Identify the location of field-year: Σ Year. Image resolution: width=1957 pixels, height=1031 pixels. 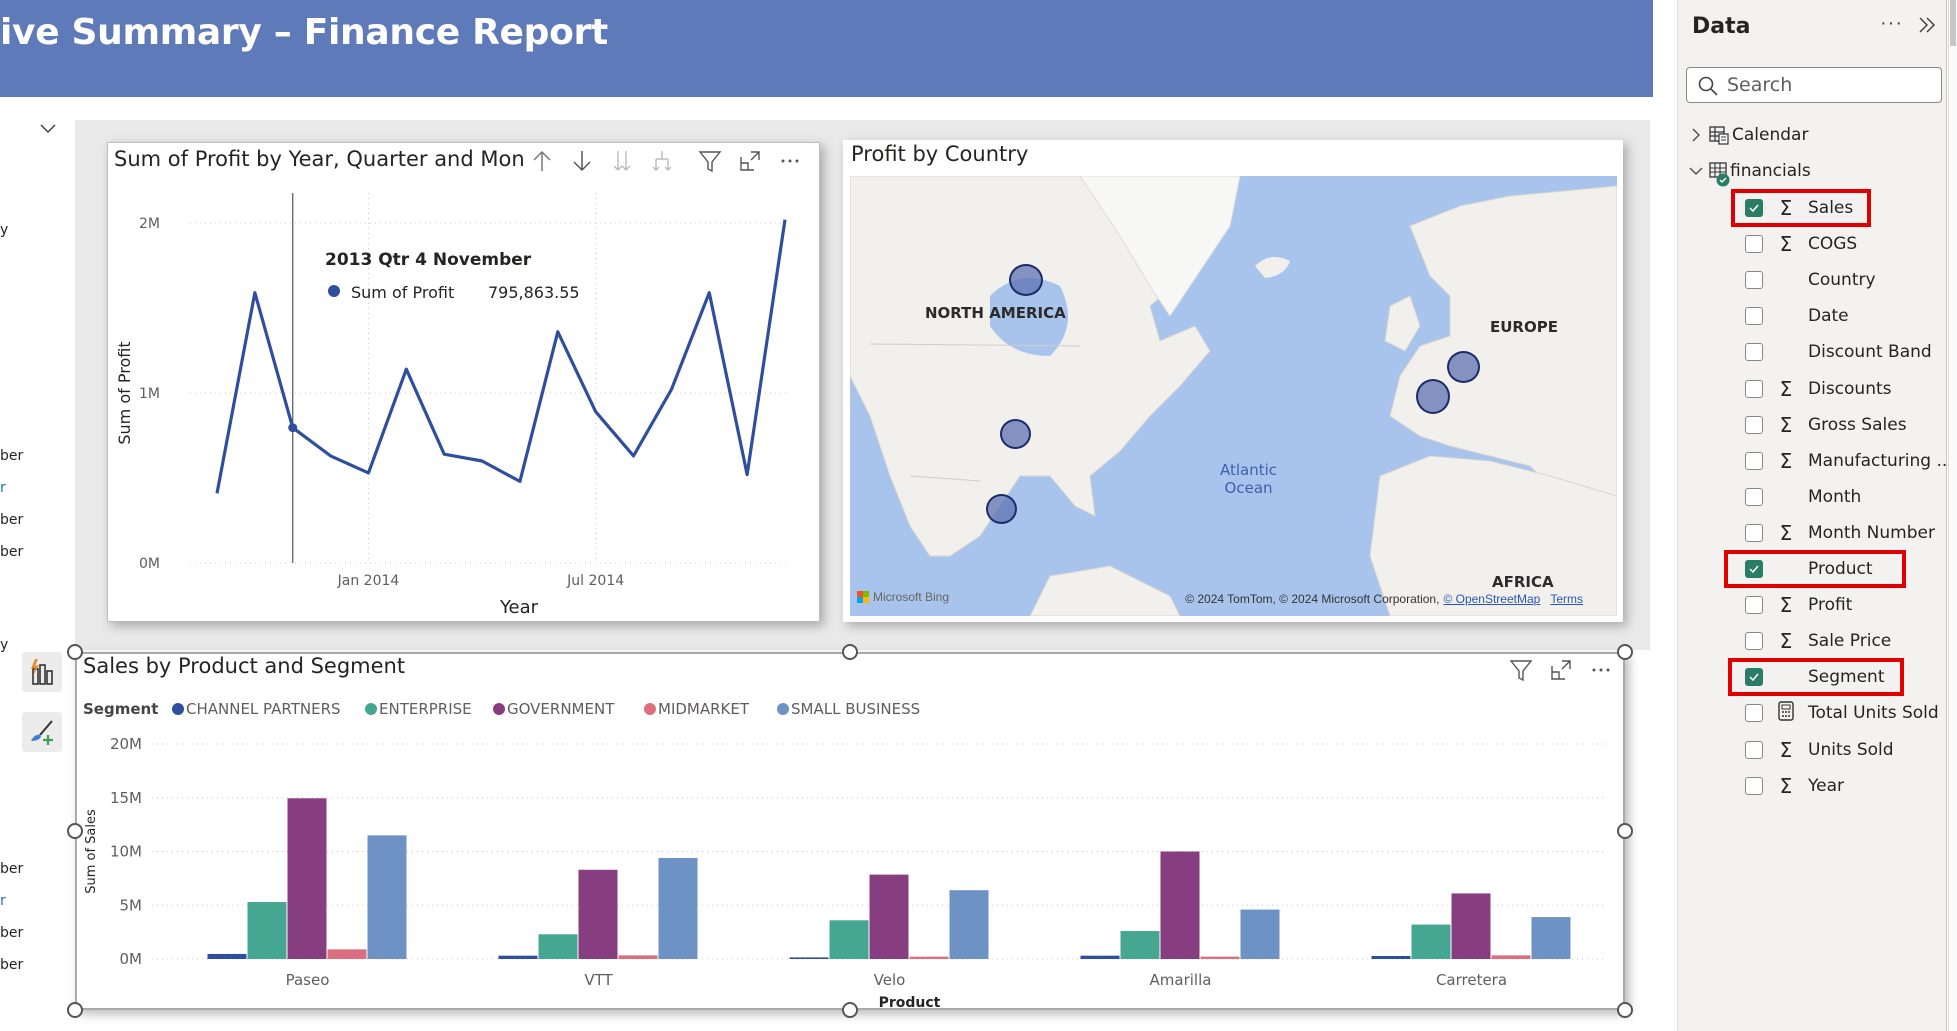
(1794, 786).